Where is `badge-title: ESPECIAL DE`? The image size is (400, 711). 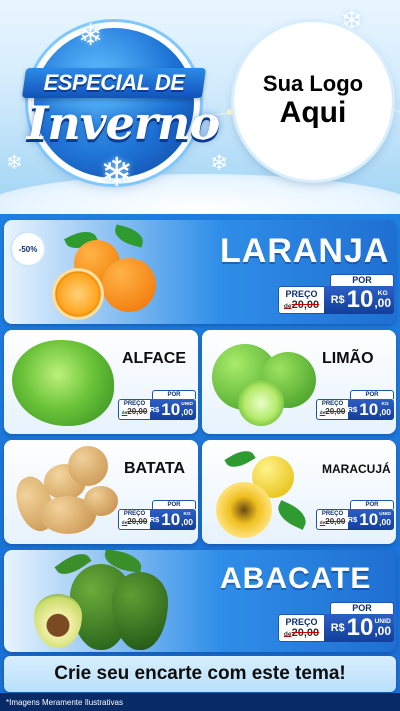
badge-title: ESPECIAL DE is located at coordinates (114, 82).